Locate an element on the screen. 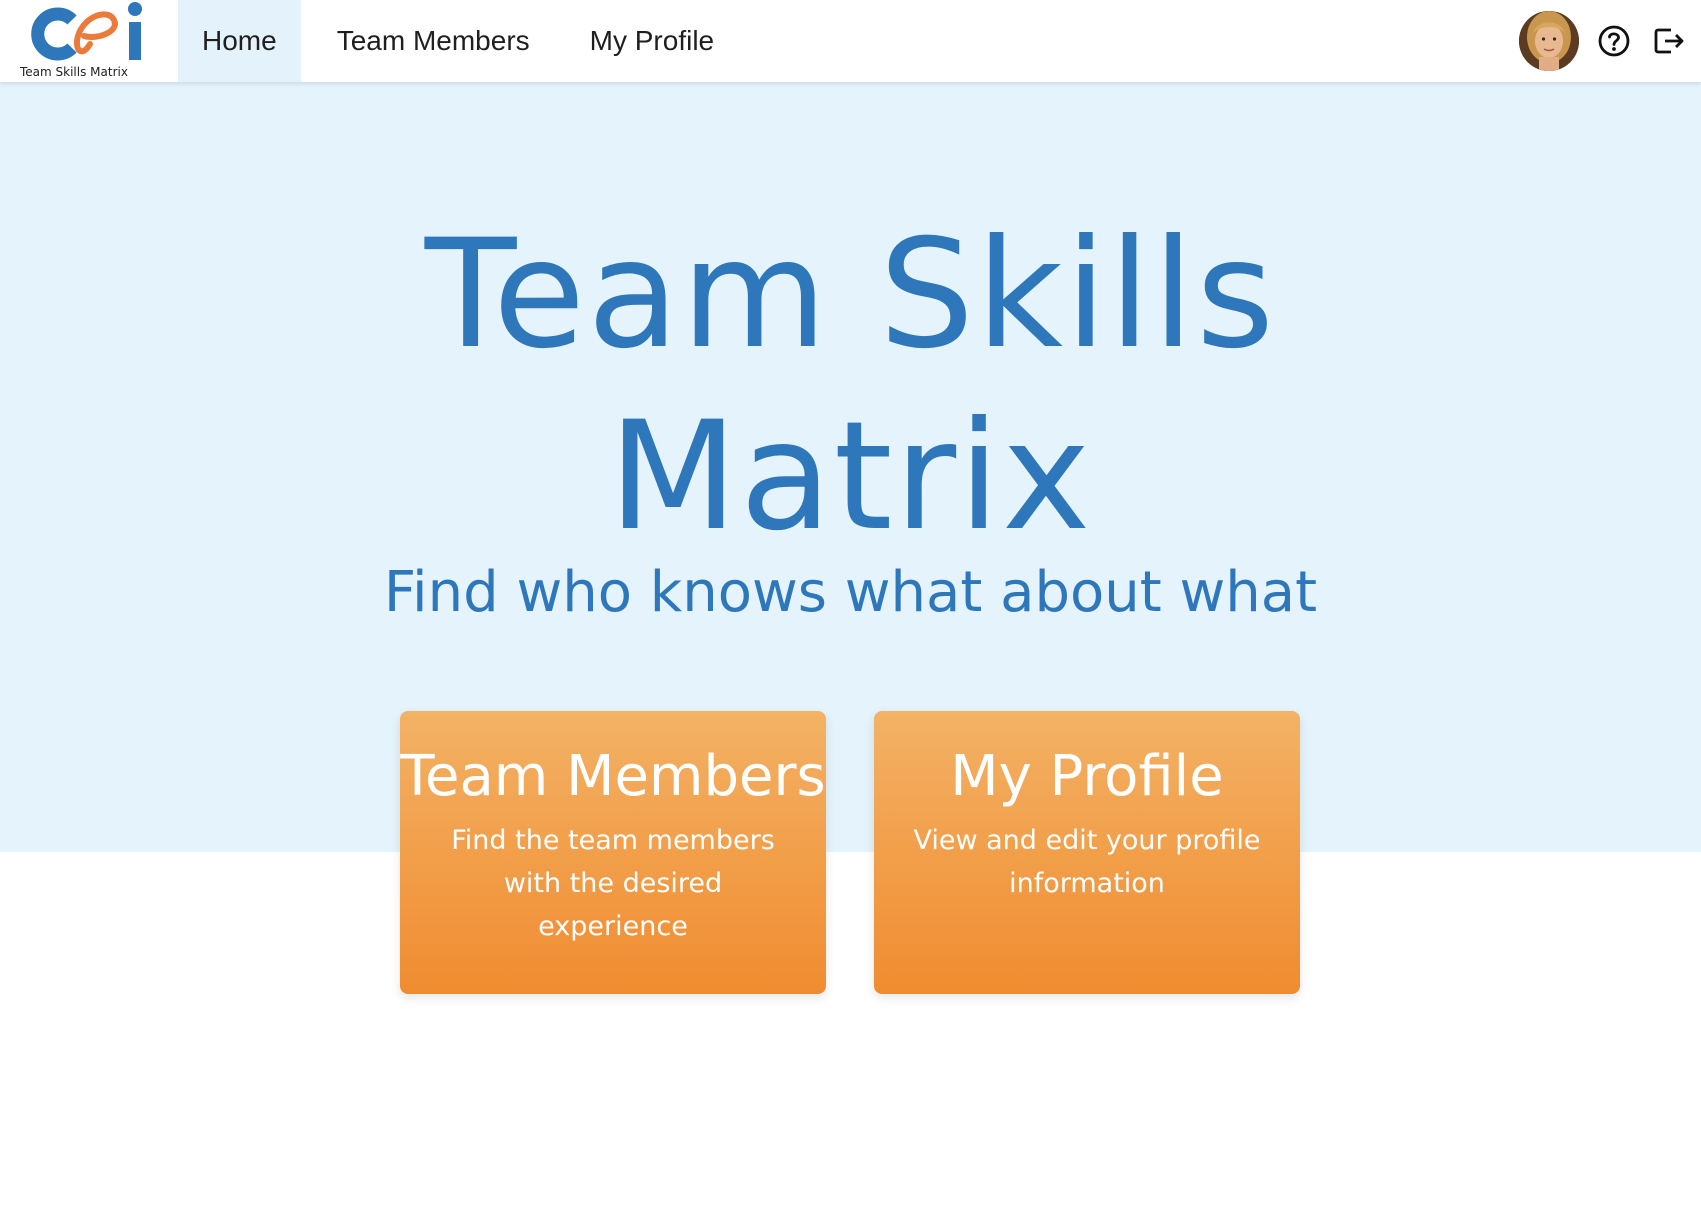 This screenshot has width=1701, height=1210. logo-caption: Team Skills Matrix is located at coordinates (74, 72).